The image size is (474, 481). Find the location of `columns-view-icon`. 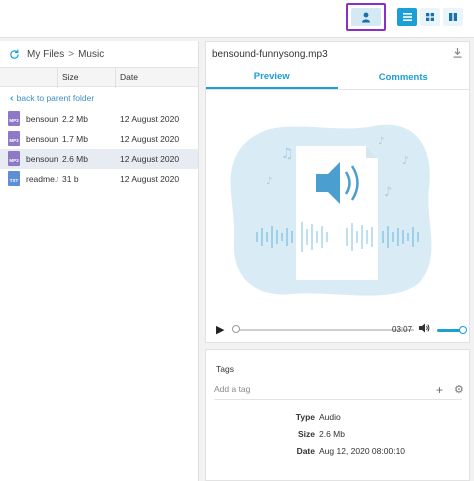

columns-view-icon is located at coordinates (453, 17).